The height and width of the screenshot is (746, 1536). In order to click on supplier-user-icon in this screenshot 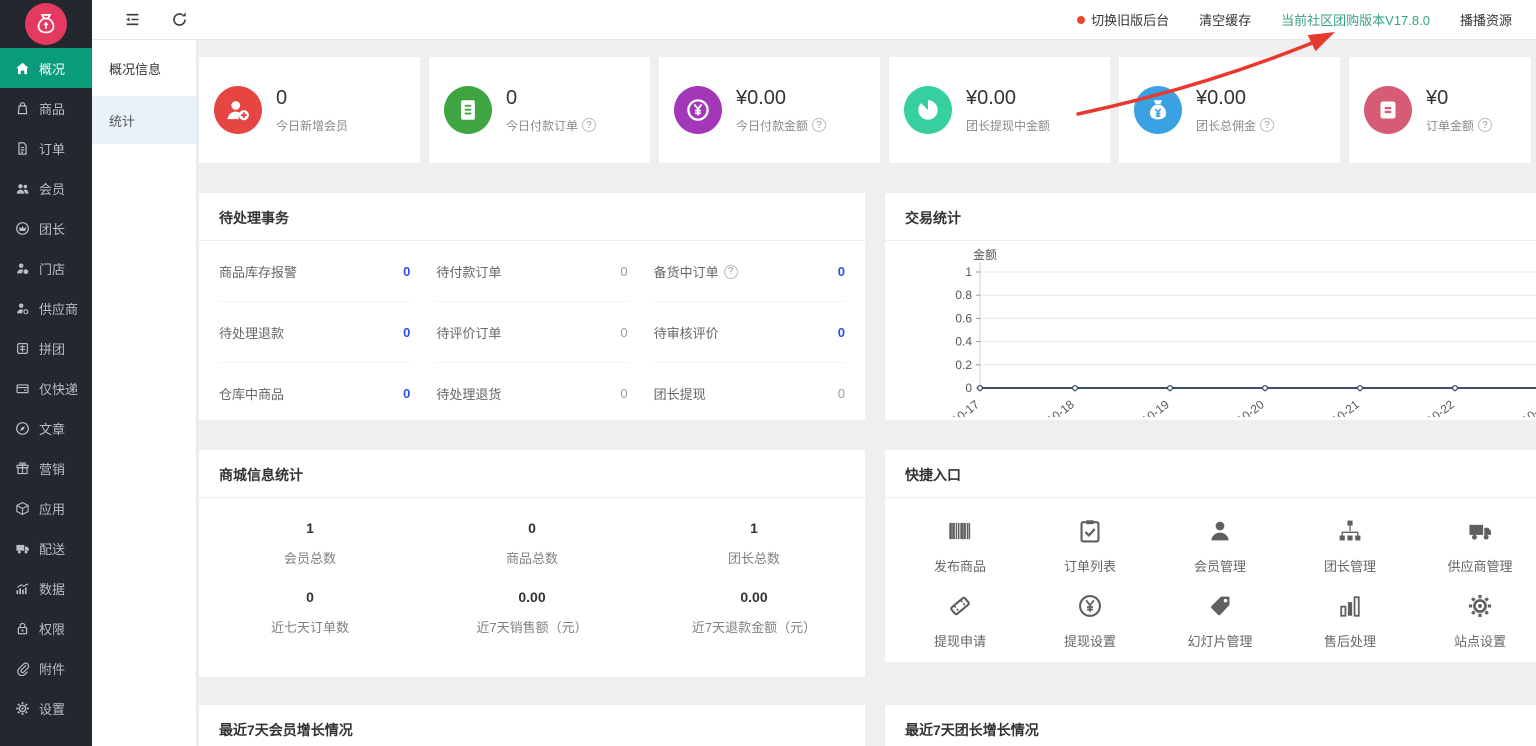, I will do `click(22, 308)`.